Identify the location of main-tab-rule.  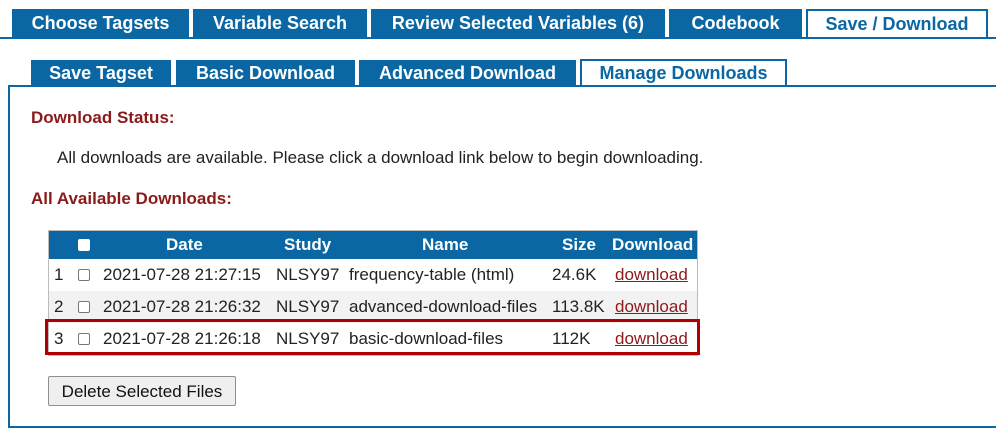
(498, 38).